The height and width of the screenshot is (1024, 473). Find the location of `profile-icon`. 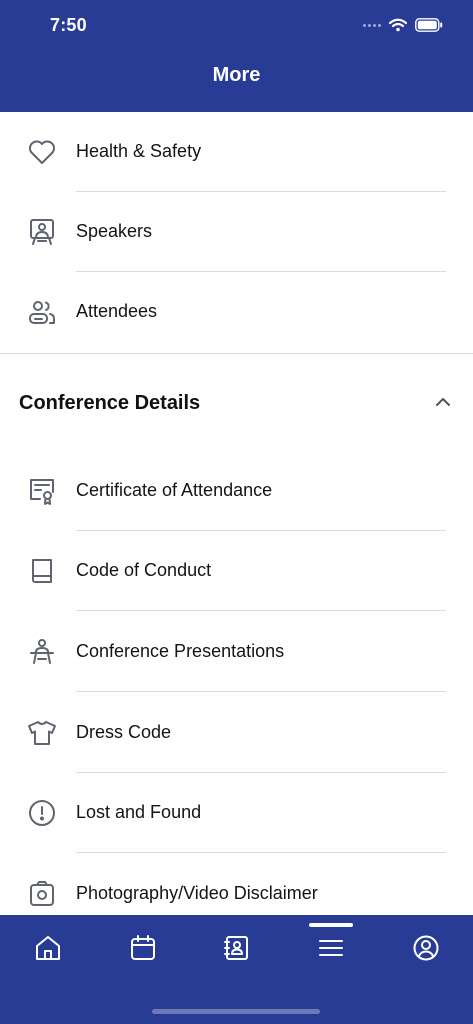

profile-icon is located at coordinates (426, 948).